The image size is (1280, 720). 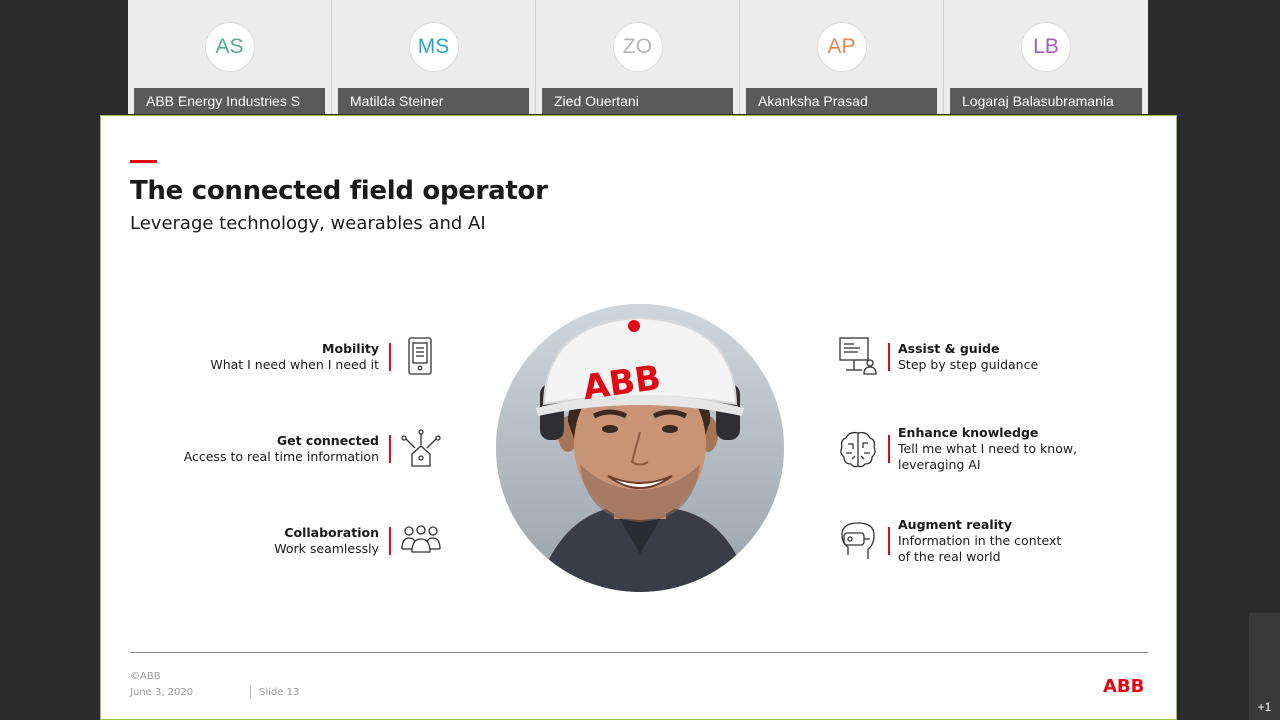 I want to click on connected-home-icon, so click(x=421, y=449).